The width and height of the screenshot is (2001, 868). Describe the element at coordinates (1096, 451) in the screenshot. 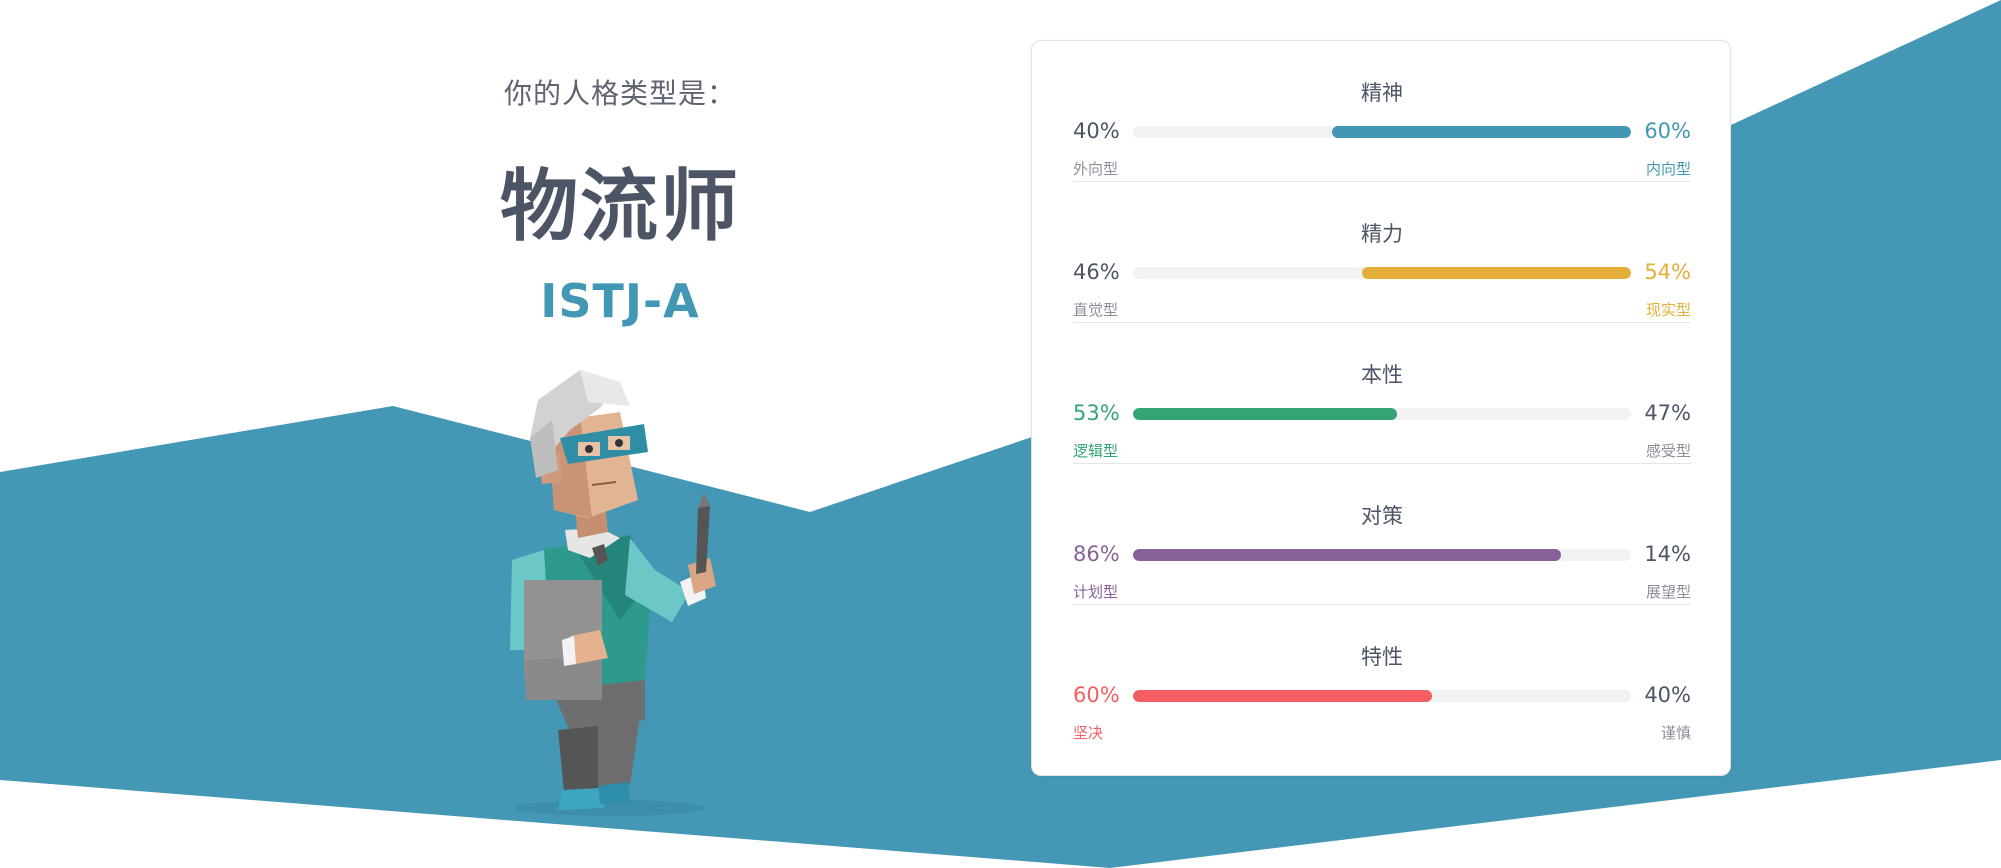

I see `trait-left-label: 逻辑型` at that location.